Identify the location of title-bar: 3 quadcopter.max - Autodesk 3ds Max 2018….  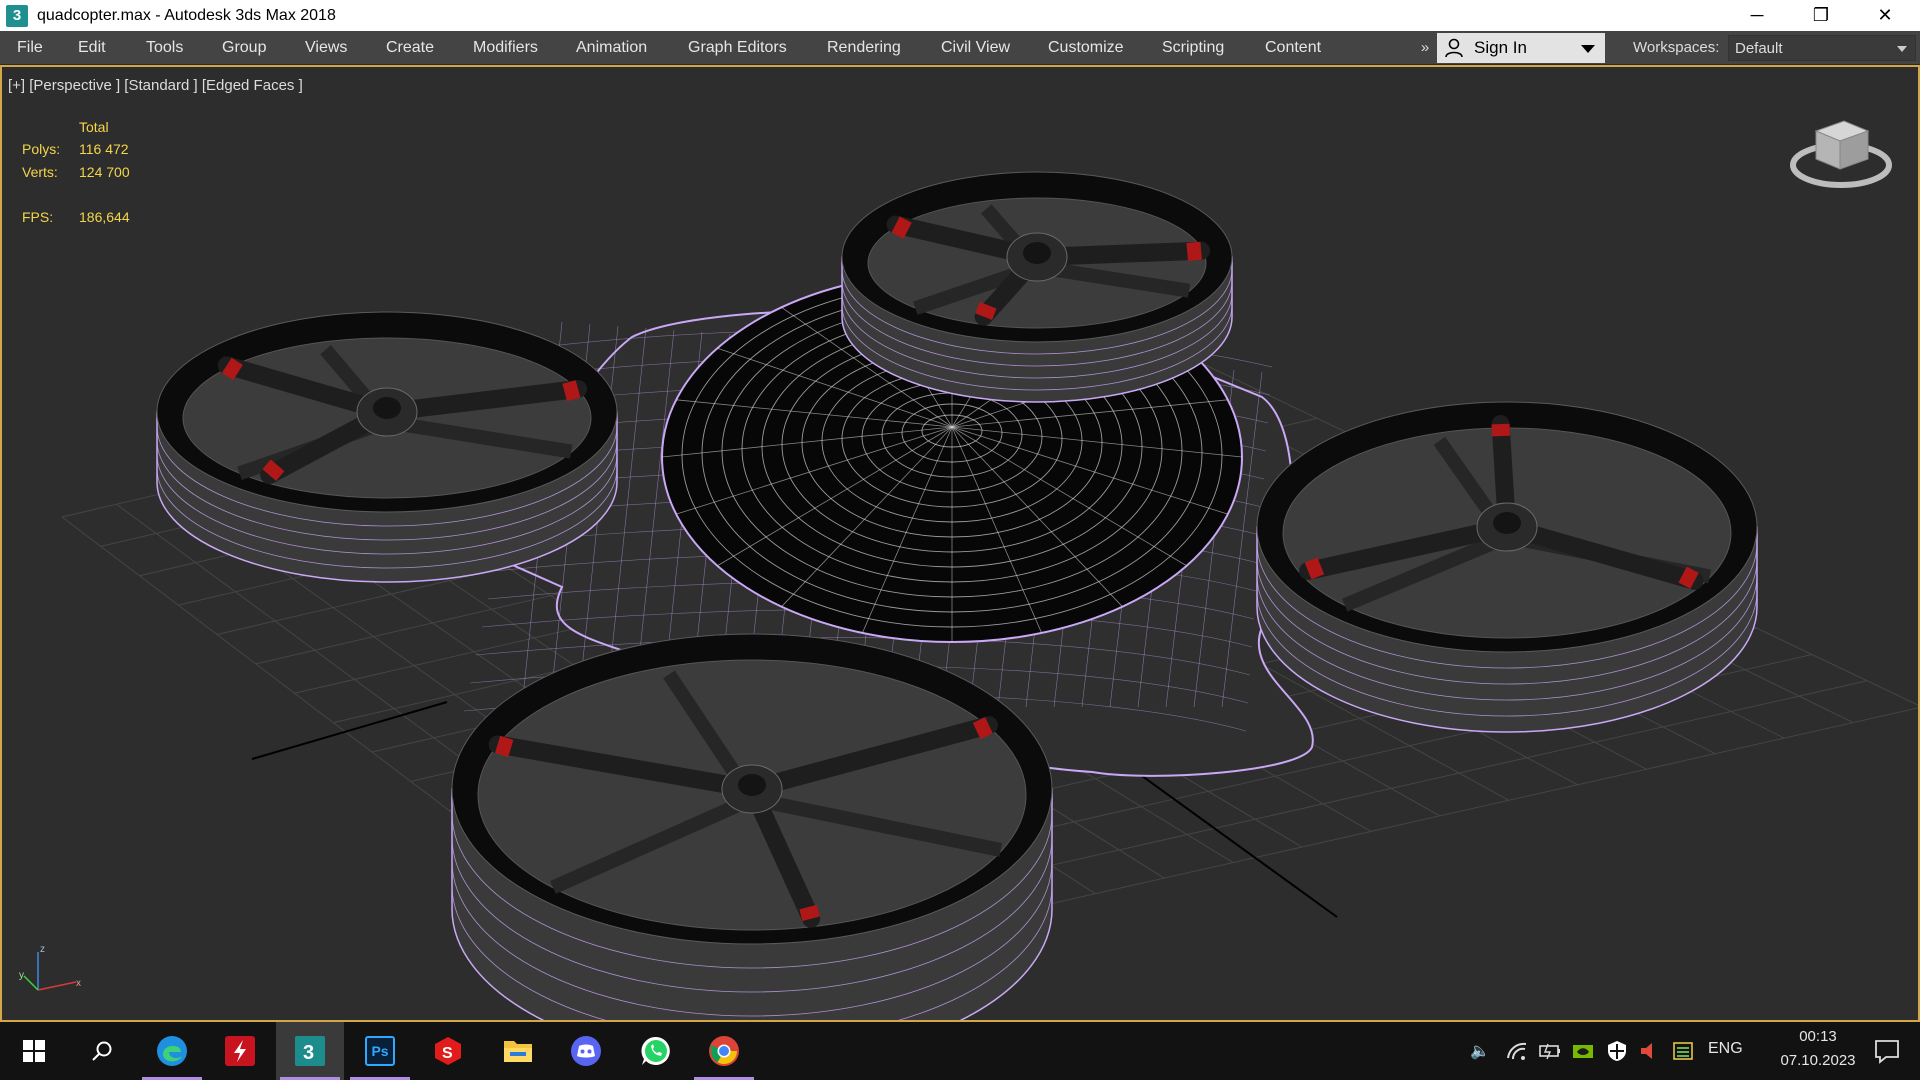
(960, 15).